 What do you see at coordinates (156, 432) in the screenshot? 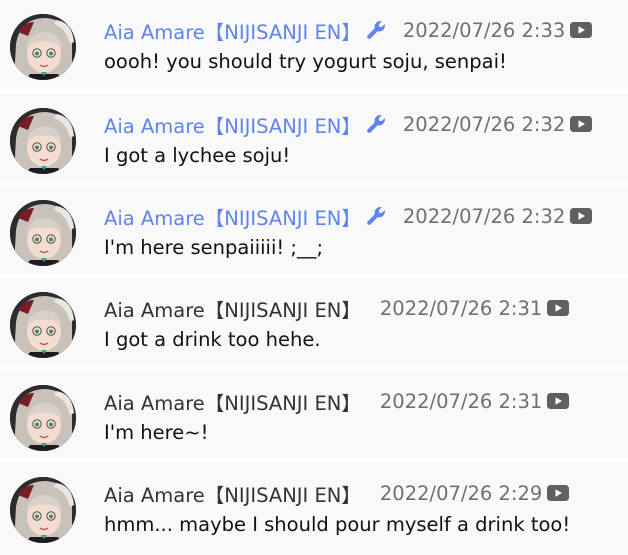
I see `message-text: I'm here~!` at bounding box center [156, 432].